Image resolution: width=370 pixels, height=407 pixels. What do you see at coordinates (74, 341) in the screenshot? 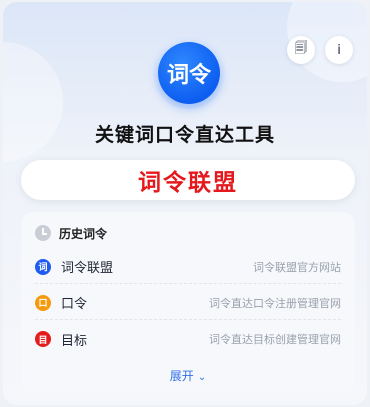
I see `history-item-name: 目标` at bounding box center [74, 341].